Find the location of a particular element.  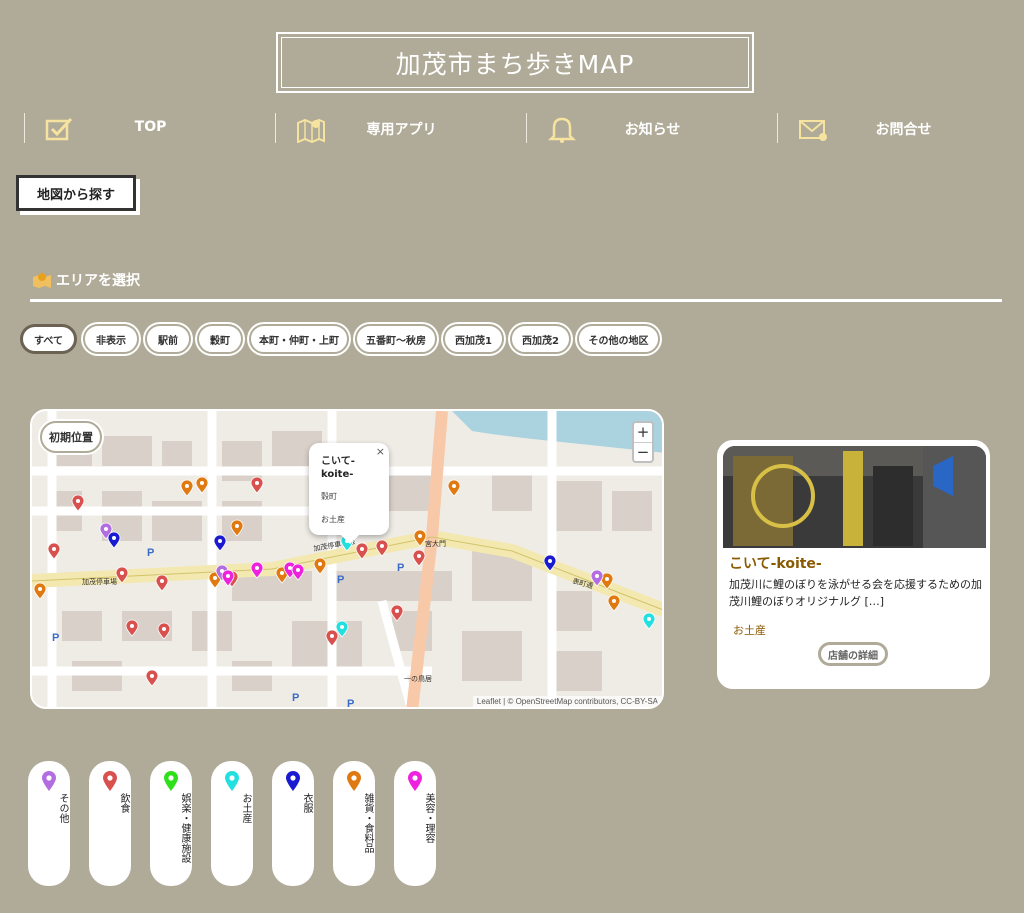

chip-all: すべて is located at coordinates (48, 339).